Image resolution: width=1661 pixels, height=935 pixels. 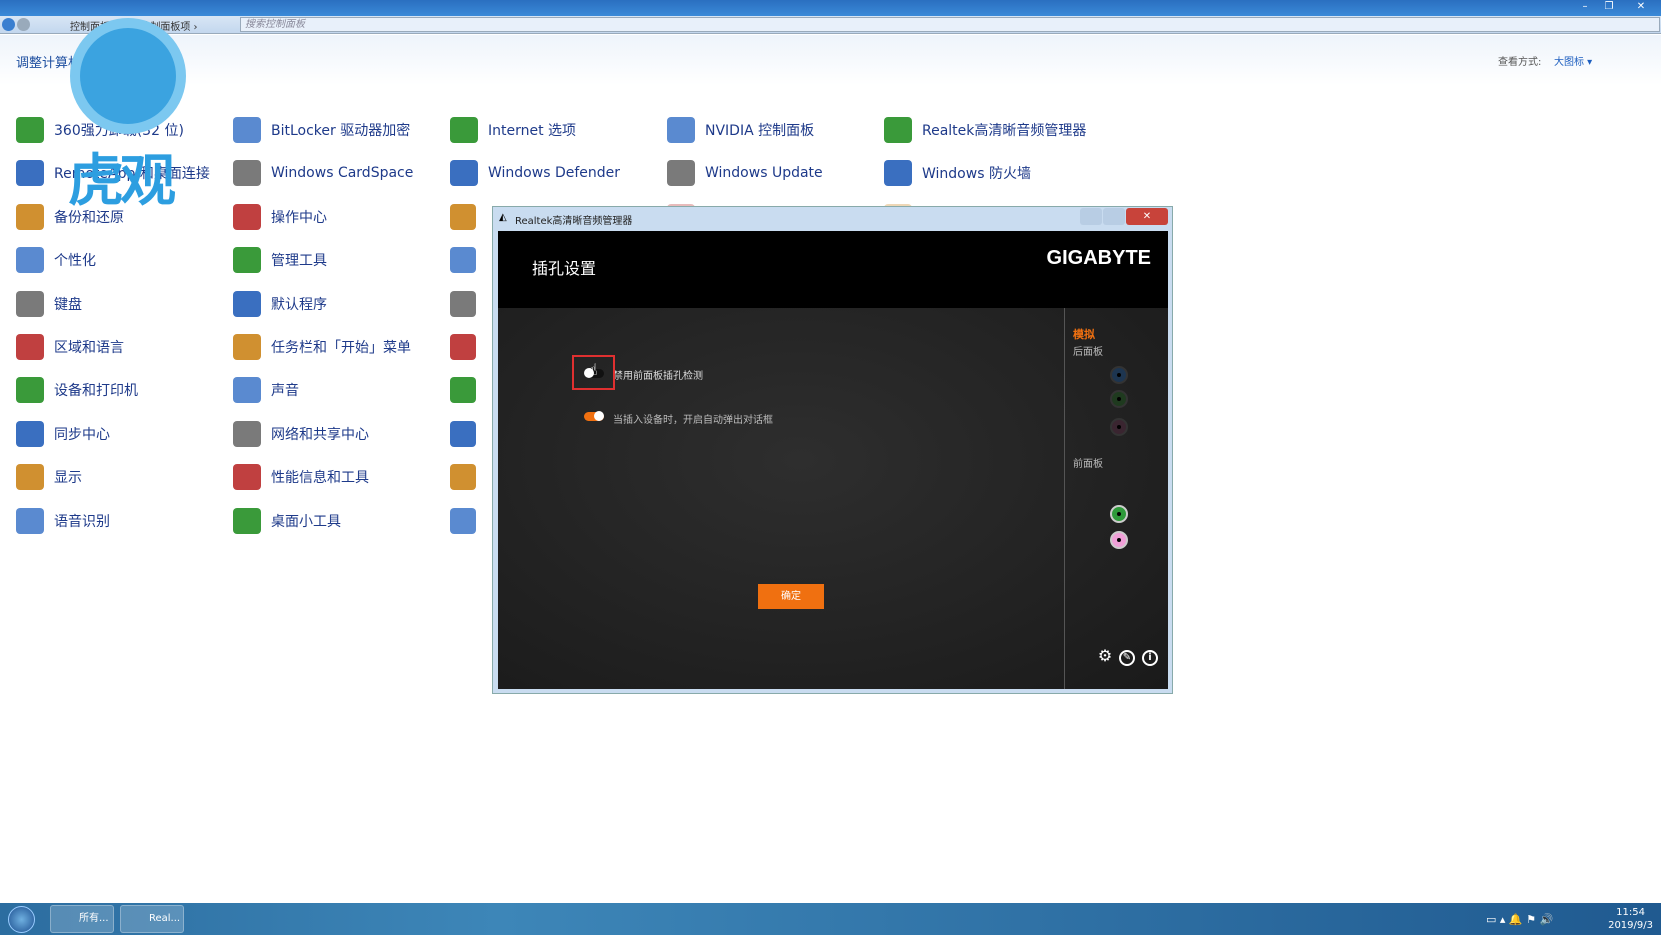 I want to click on cp-item: Windows Defender, so click(x=535, y=173).